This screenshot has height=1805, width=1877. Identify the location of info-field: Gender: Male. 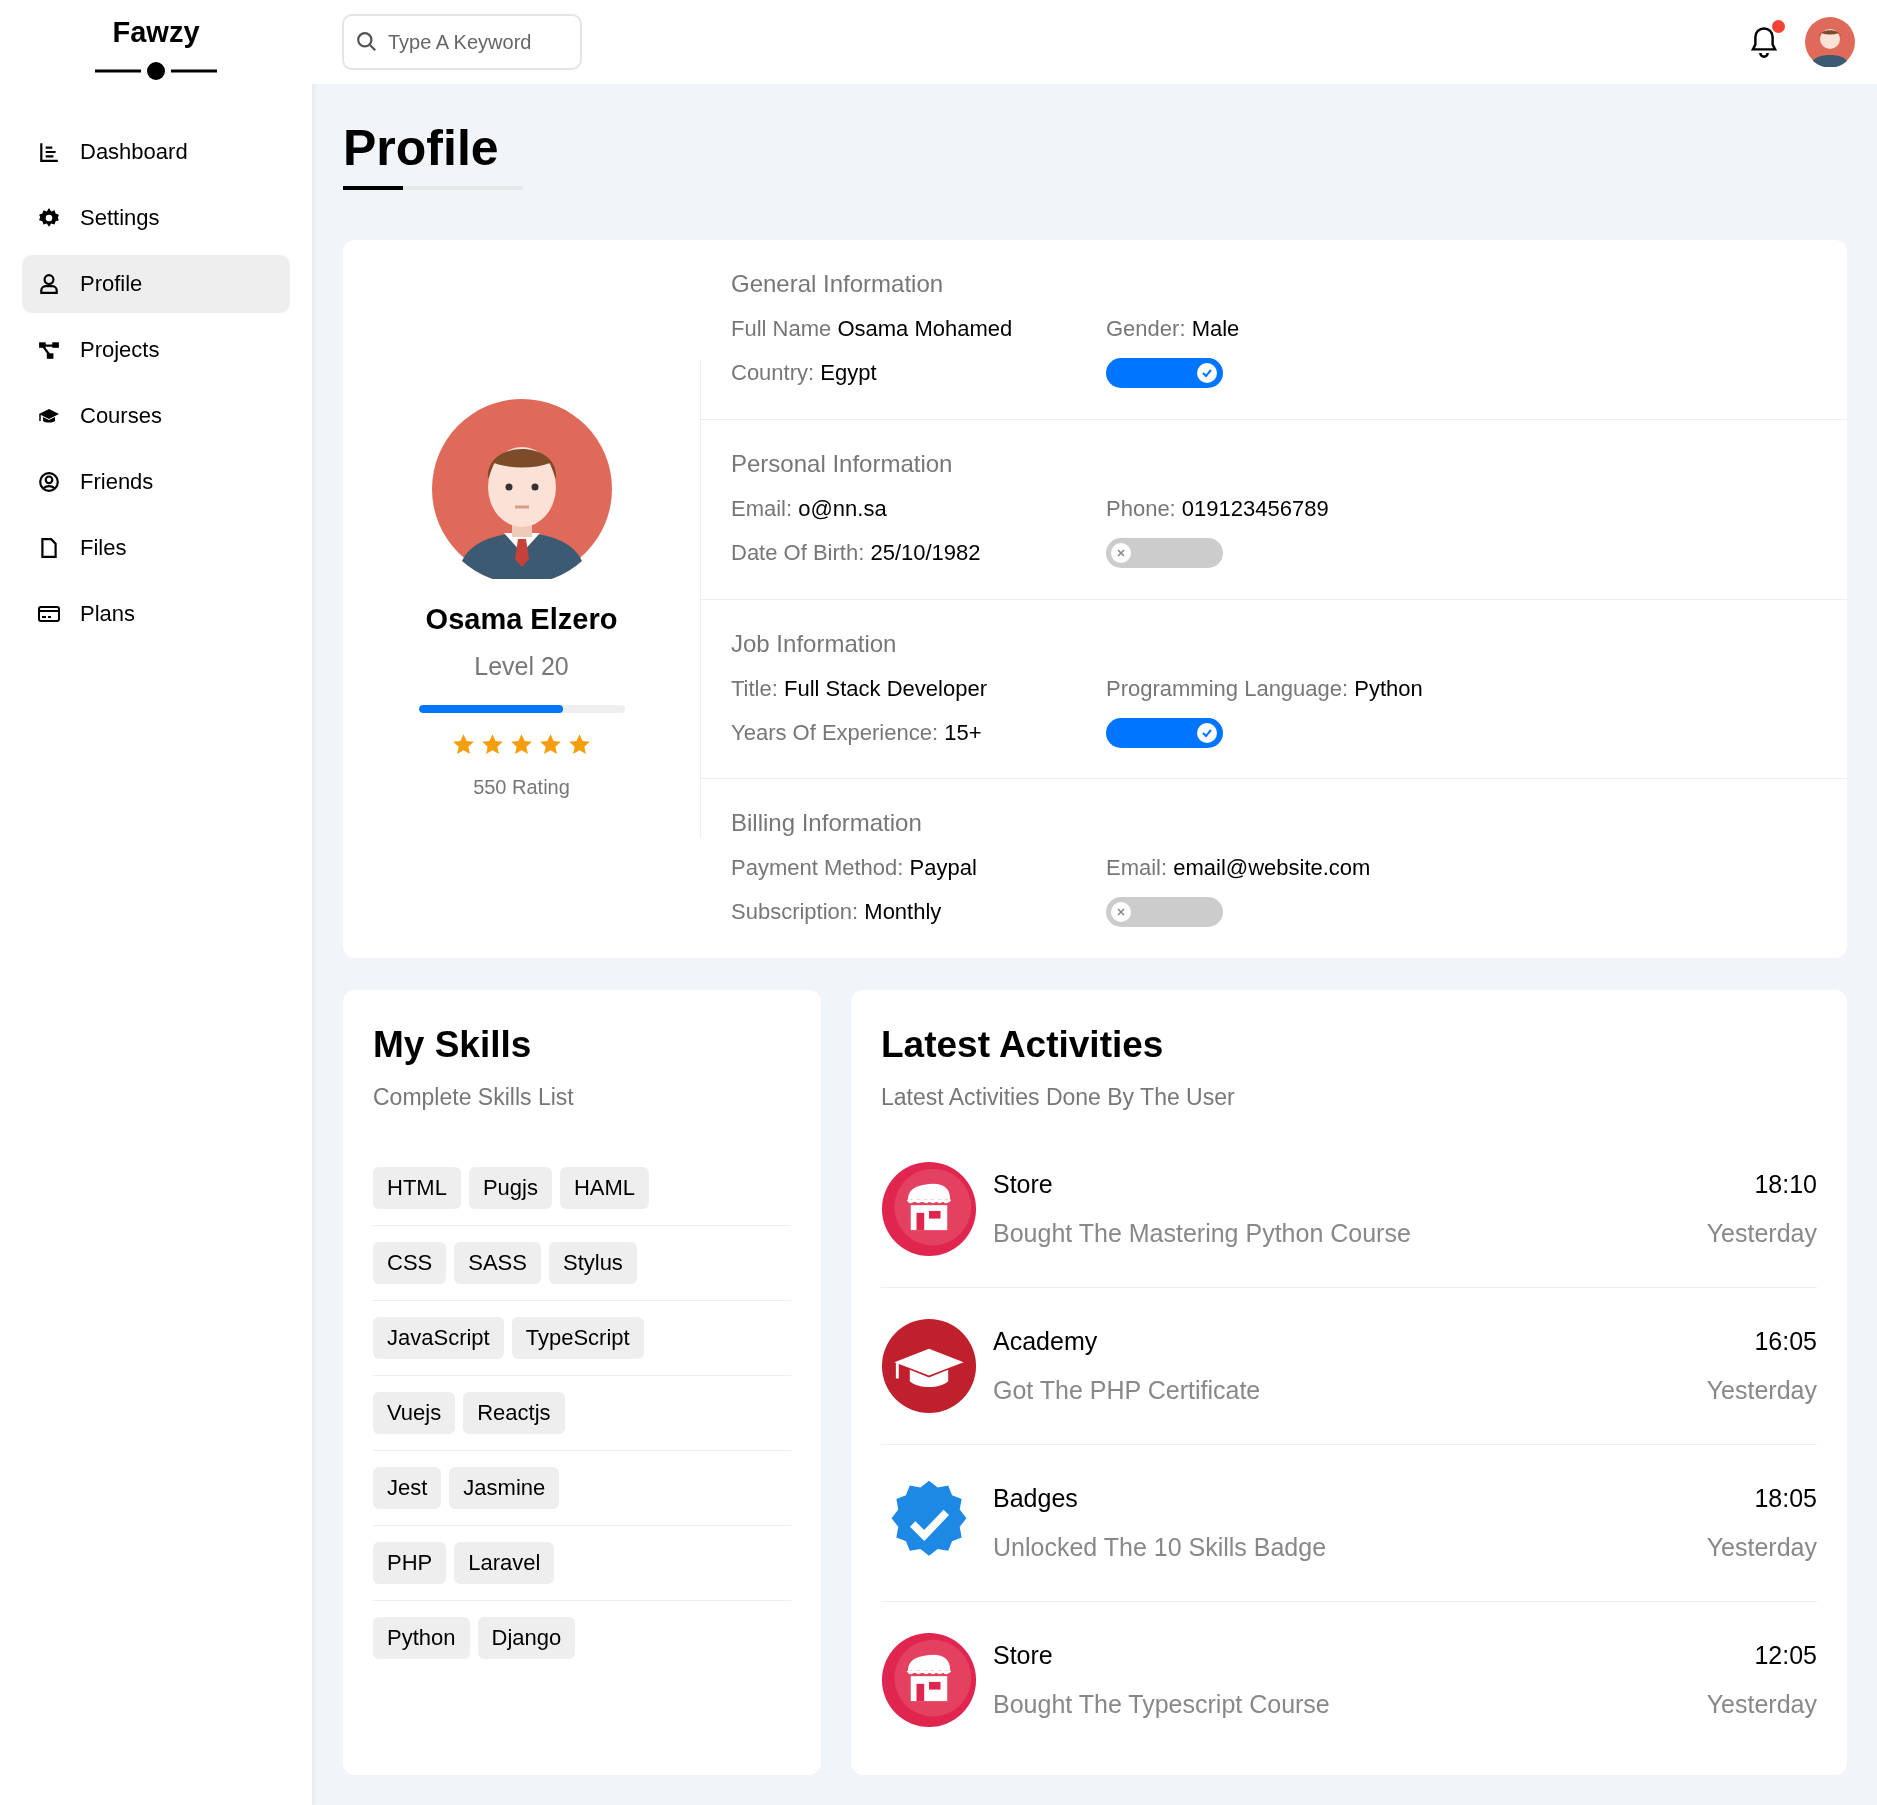
(1461, 329).